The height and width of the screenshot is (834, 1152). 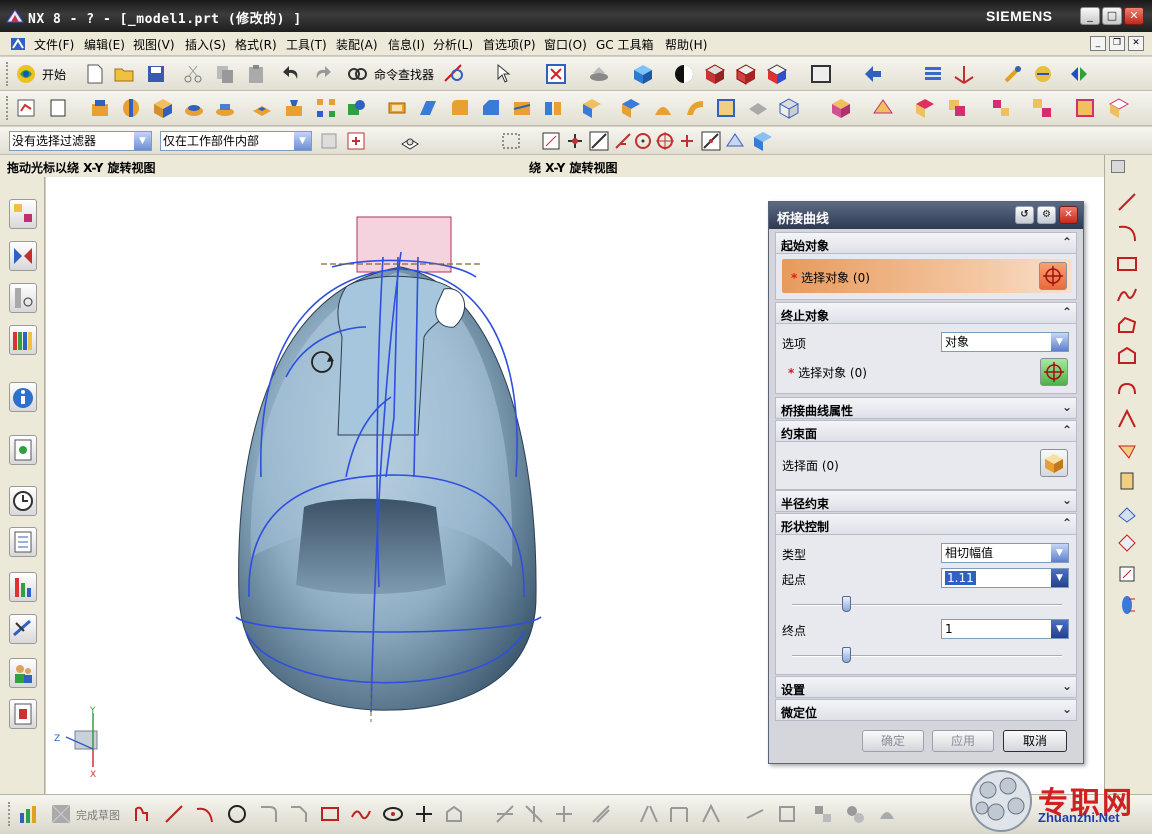 What do you see at coordinates (1127, 264) in the screenshot?
I see `rectangle-tool-icon` at bounding box center [1127, 264].